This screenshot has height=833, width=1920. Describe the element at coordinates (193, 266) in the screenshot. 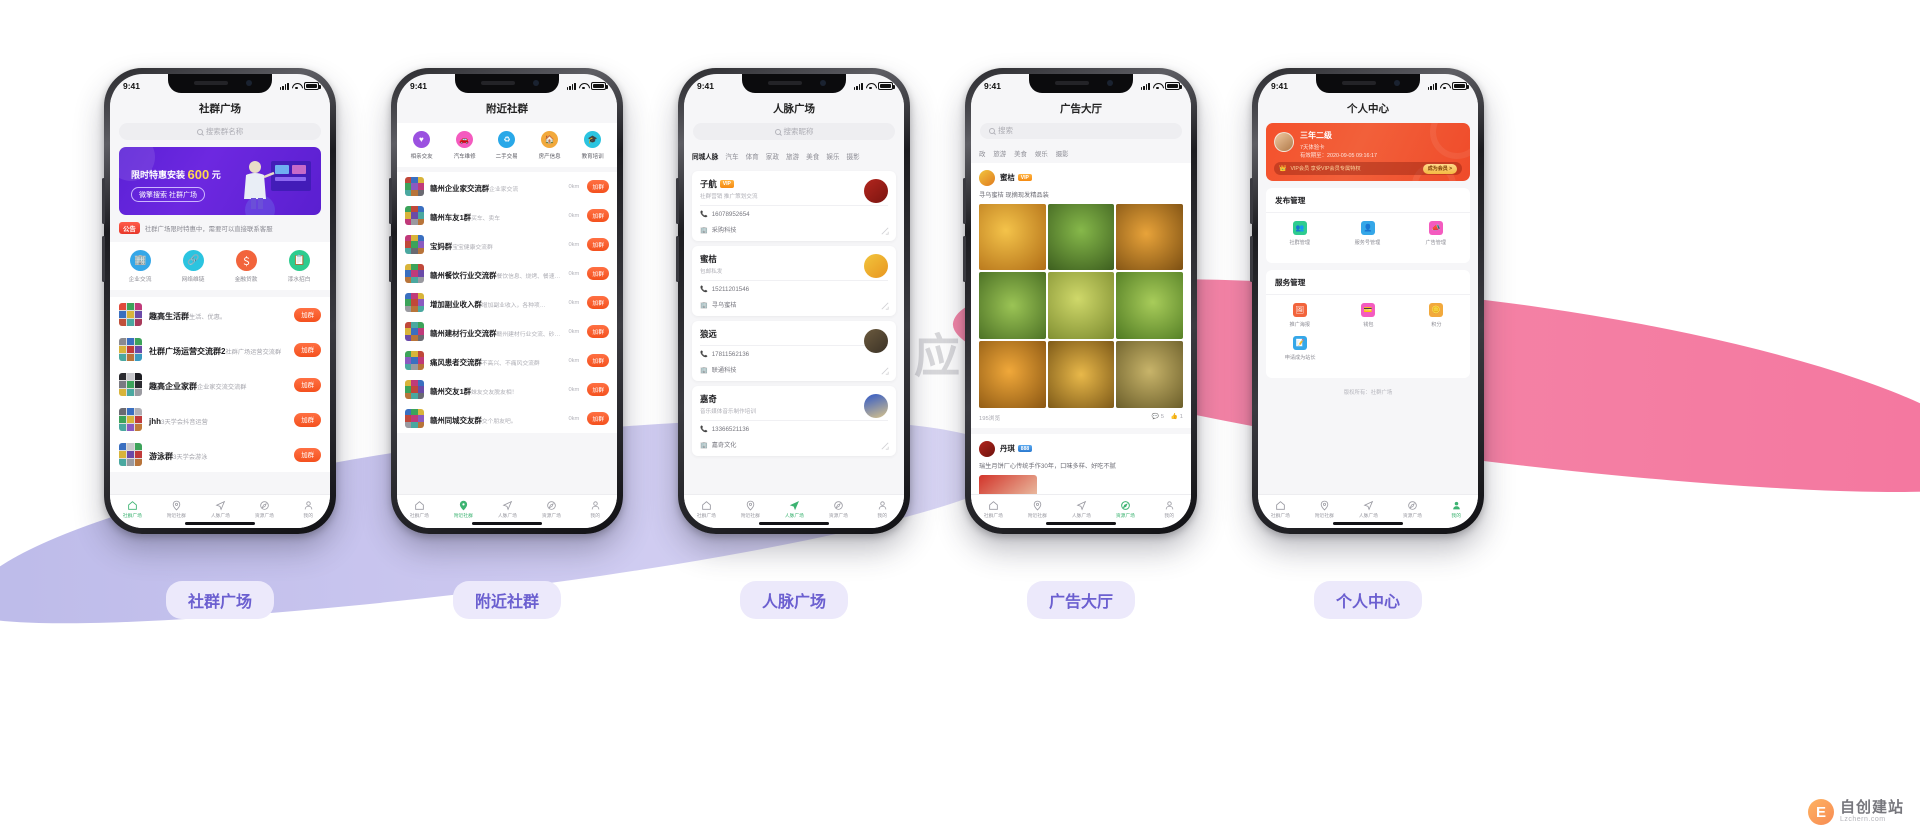

I see `quick-entry: 🔗 网络维链` at that location.